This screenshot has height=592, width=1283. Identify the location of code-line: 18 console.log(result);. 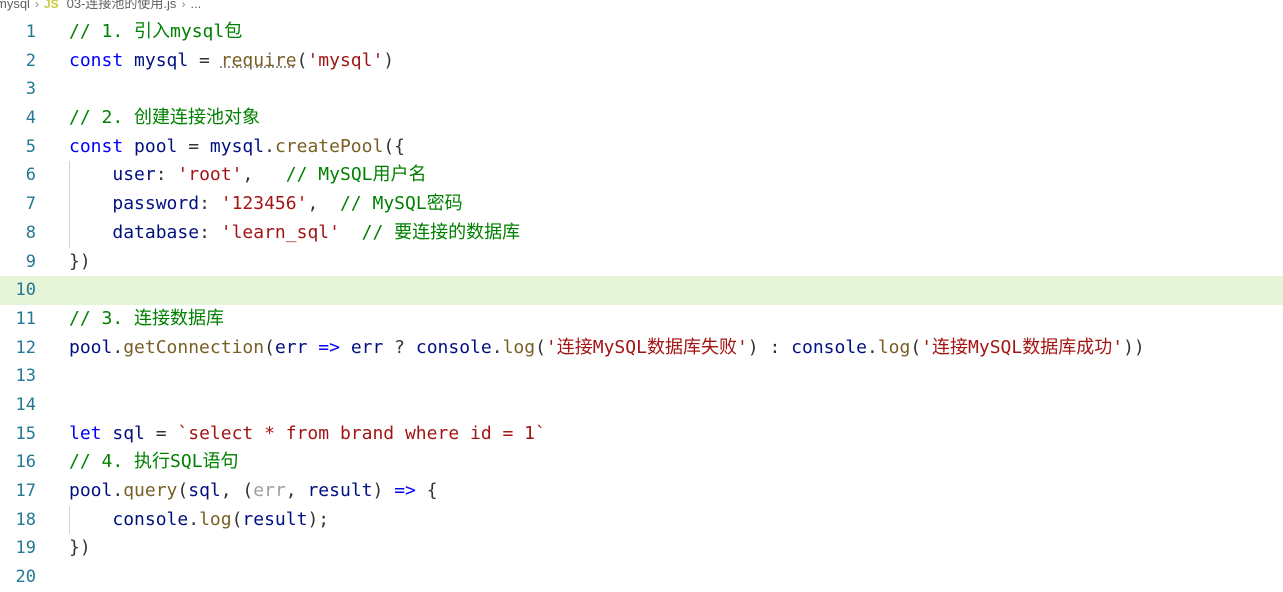
(641, 520).